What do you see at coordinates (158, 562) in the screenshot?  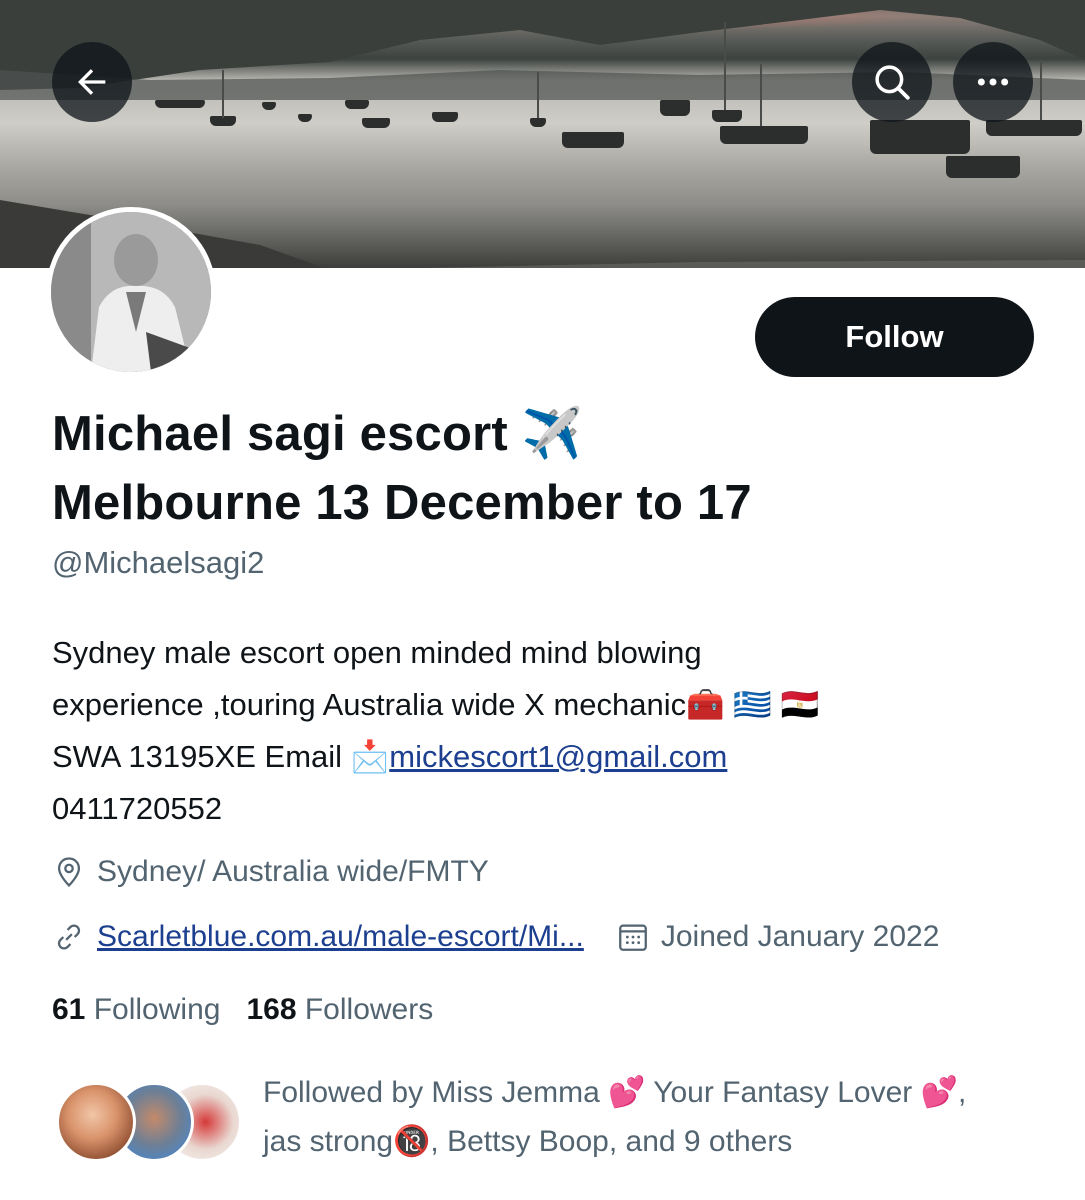 I see `username-handle: @Michaelsagi2` at bounding box center [158, 562].